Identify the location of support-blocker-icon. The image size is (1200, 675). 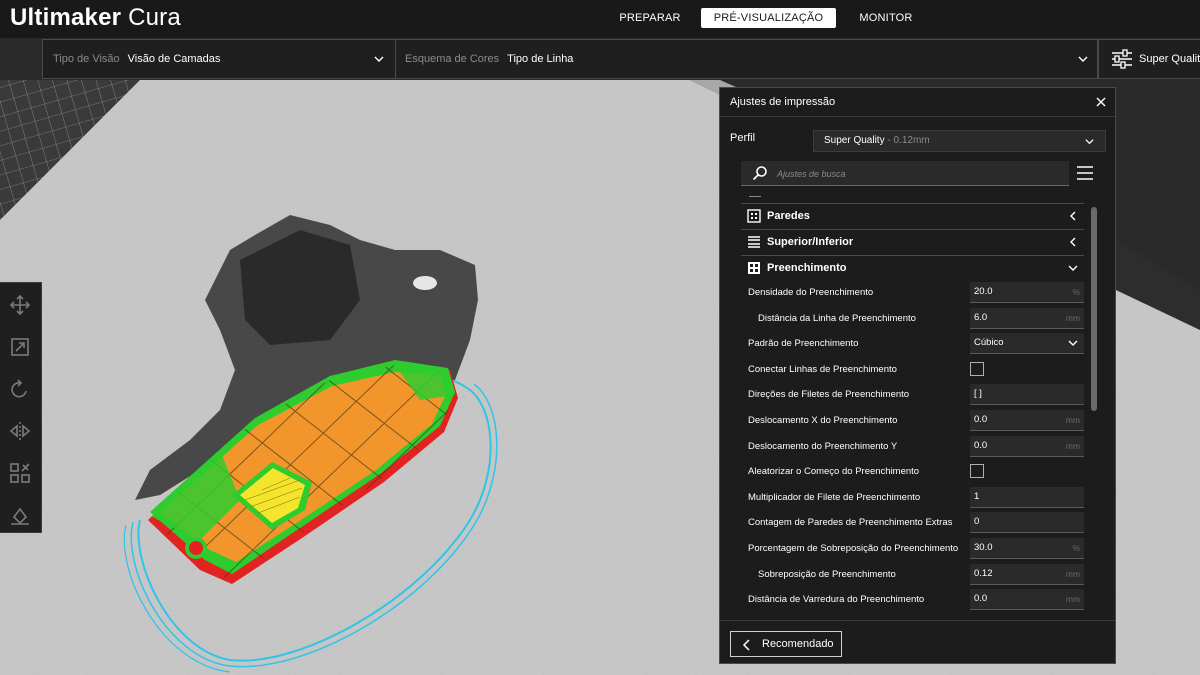
(20, 515).